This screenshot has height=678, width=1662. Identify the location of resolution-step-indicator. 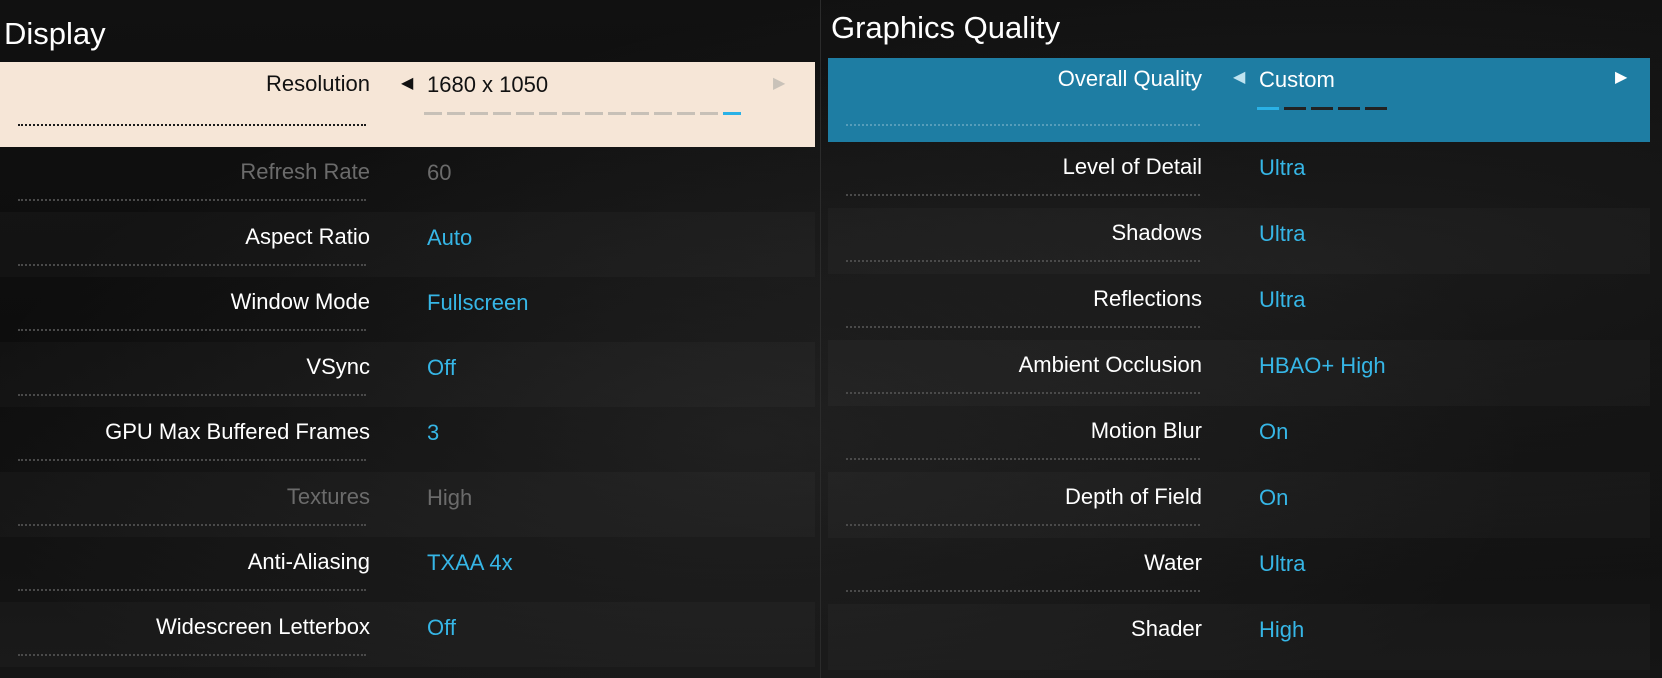
(582, 113).